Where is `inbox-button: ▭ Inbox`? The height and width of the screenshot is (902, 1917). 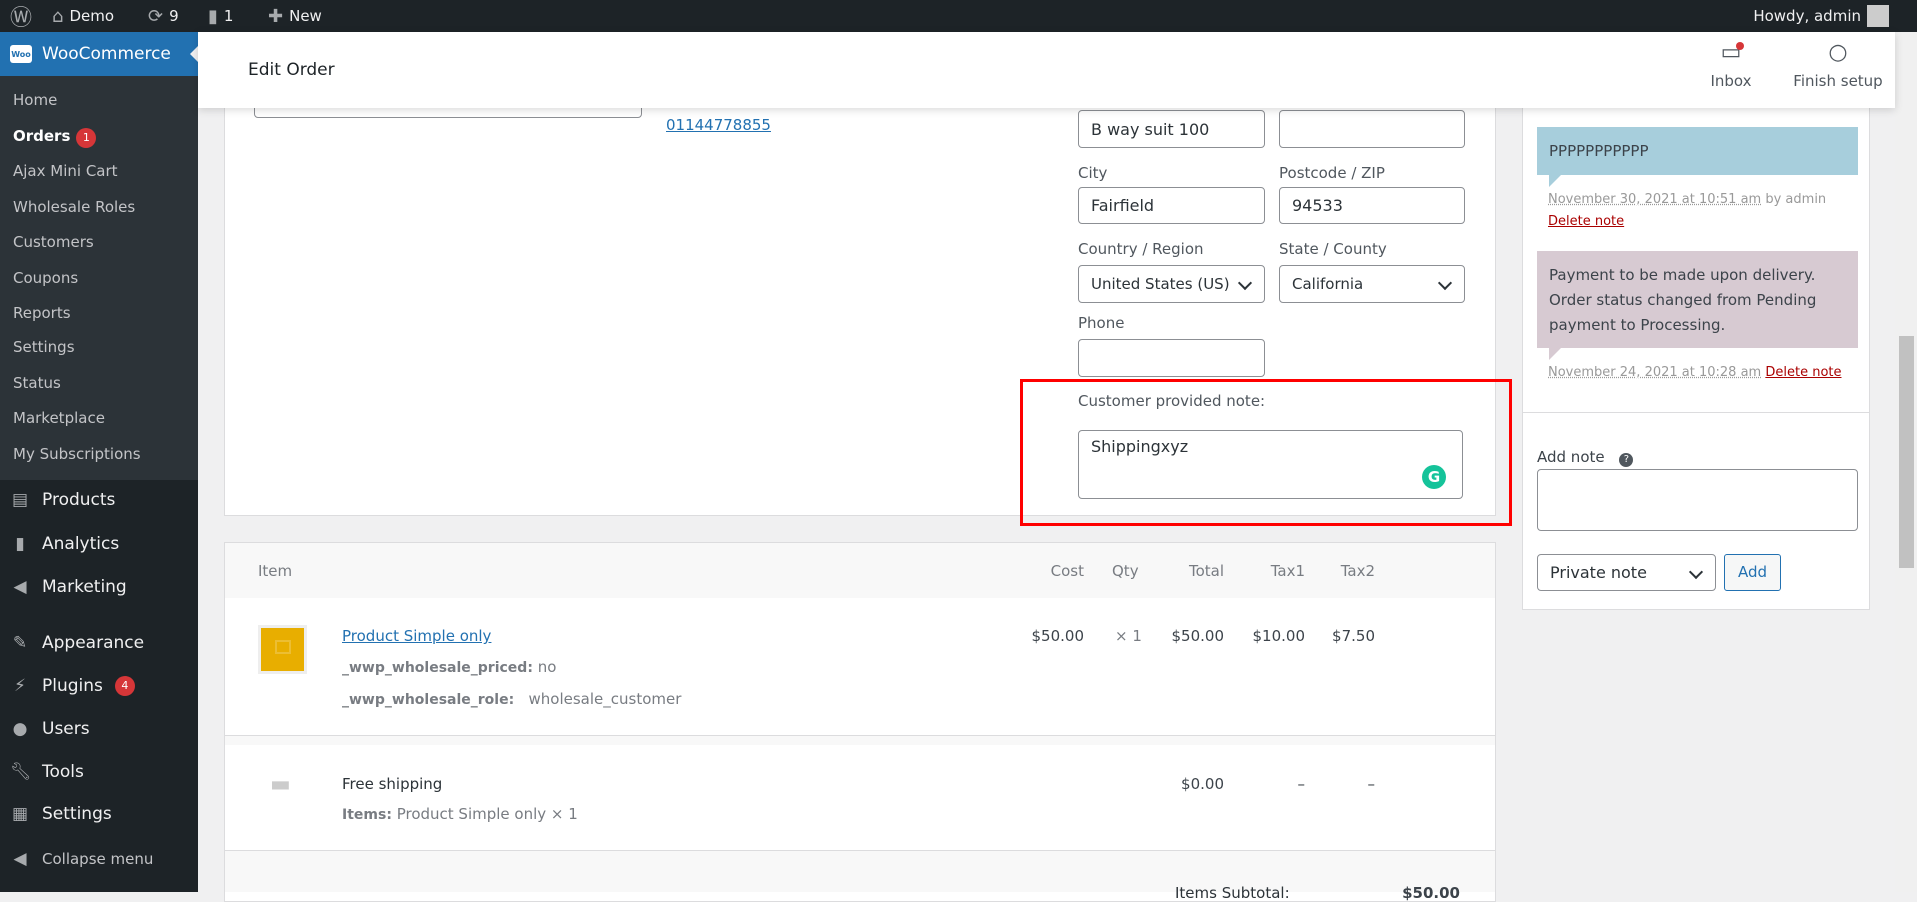 inbox-button: ▭ Inbox is located at coordinates (1731, 65).